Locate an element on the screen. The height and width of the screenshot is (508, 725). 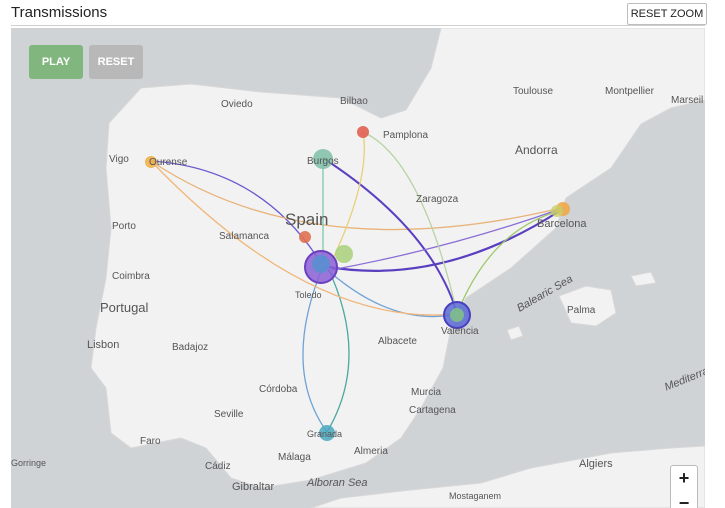
ibiza-island is located at coordinates (515, 333).